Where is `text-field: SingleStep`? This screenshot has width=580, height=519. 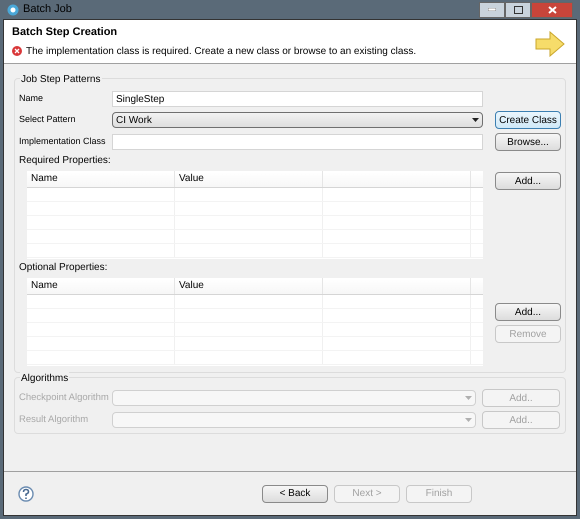
text-field: SingleStep is located at coordinates (297, 99).